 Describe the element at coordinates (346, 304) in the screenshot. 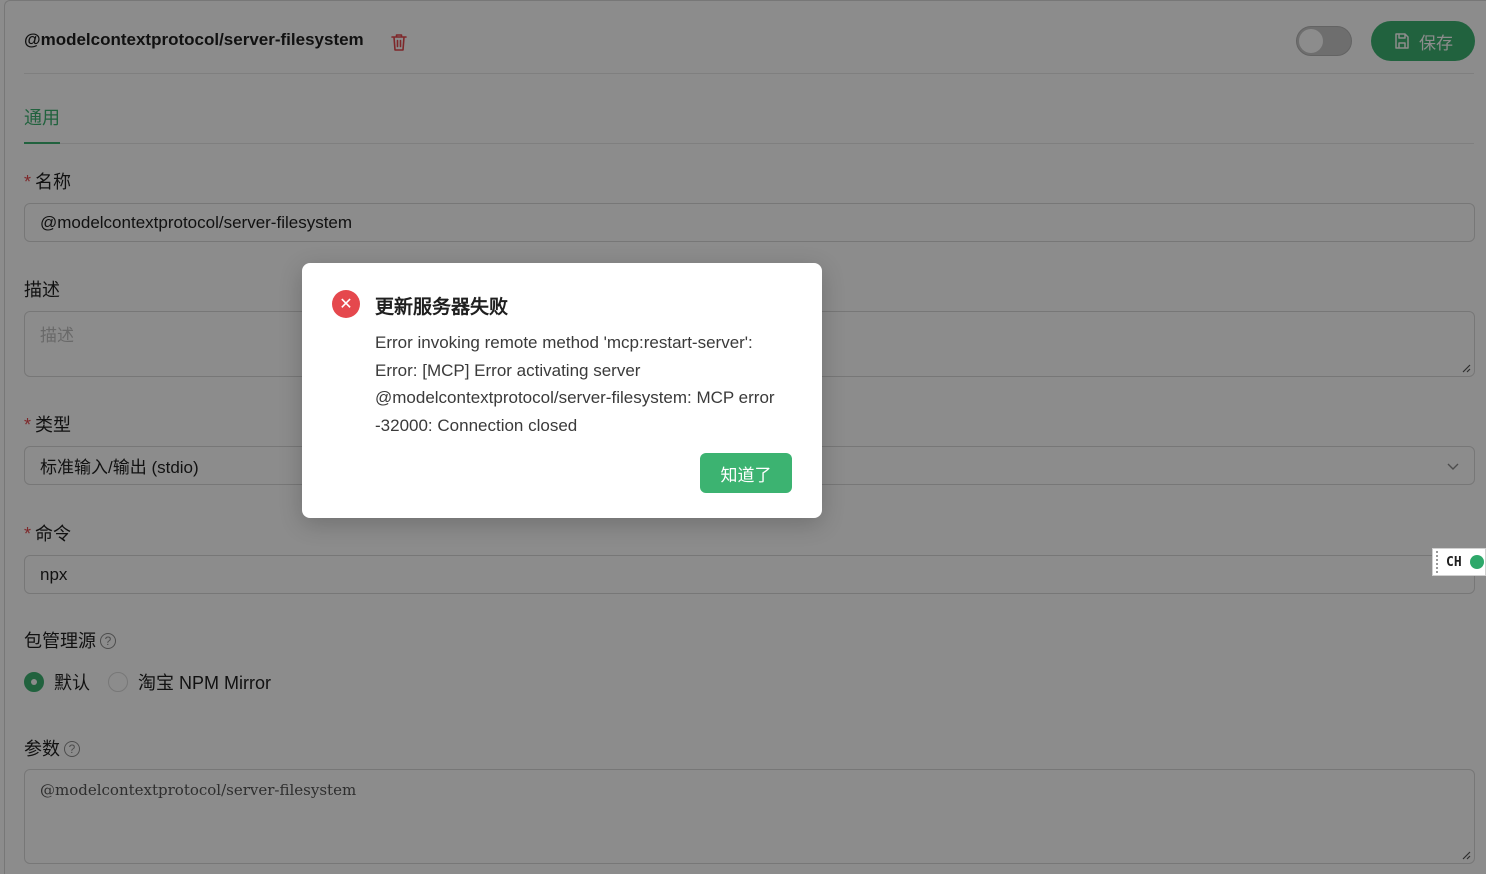

I see `error-icon: ✕` at that location.